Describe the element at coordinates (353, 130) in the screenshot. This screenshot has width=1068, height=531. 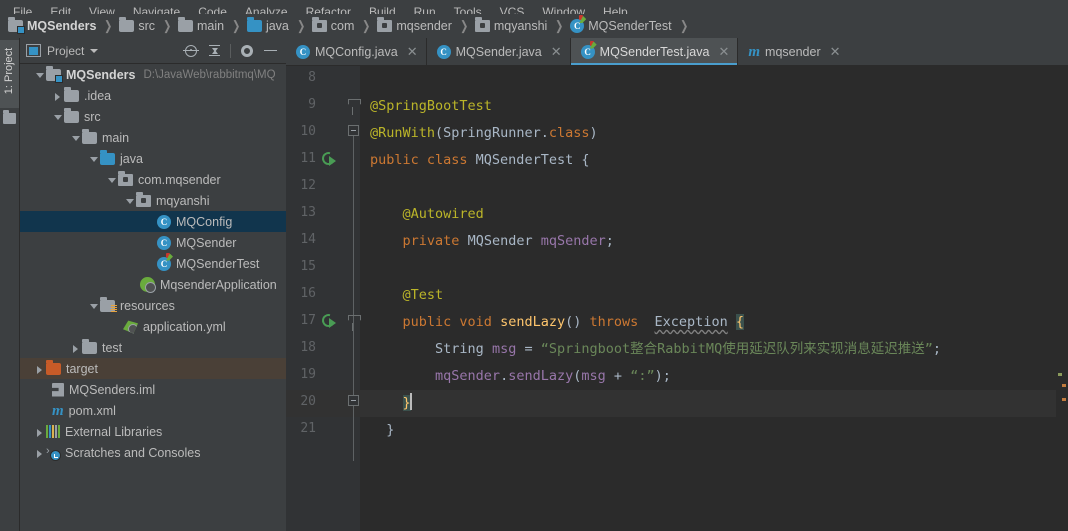
I see `fold-marker-class` at that location.